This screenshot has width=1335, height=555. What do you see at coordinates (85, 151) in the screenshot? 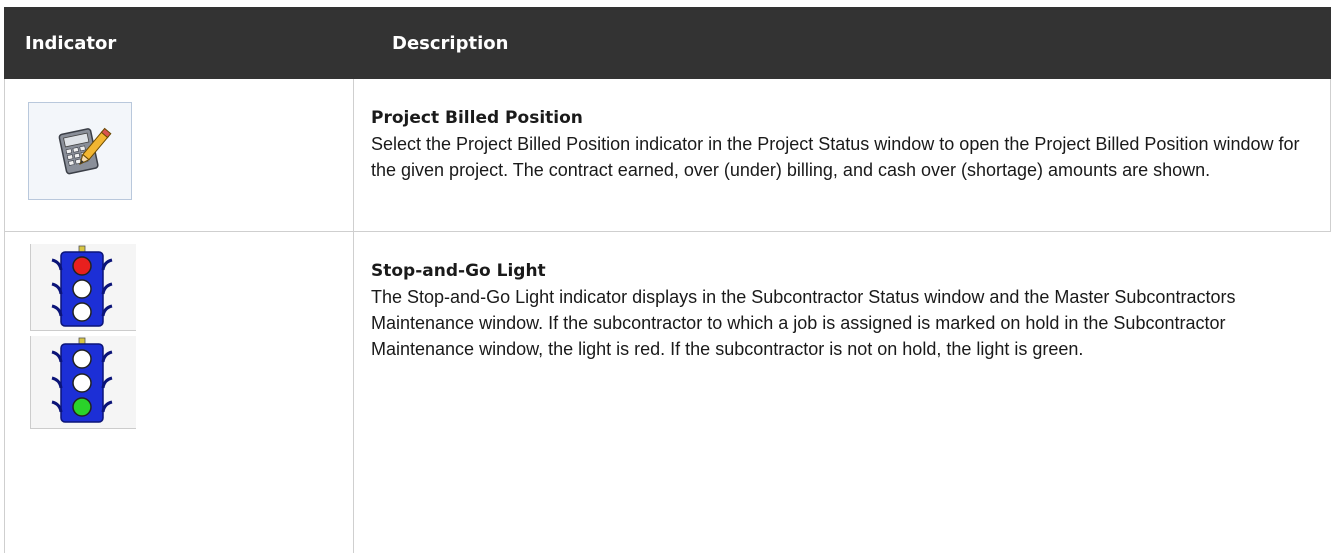
I see `calculator-pencil-icon` at bounding box center [85, 151].